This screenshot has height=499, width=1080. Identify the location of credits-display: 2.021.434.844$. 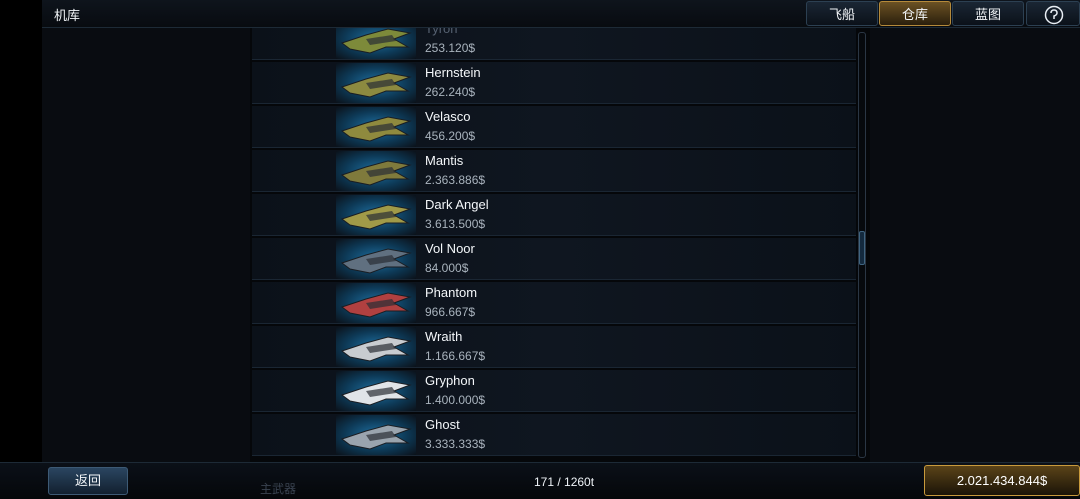
(1002, 480).